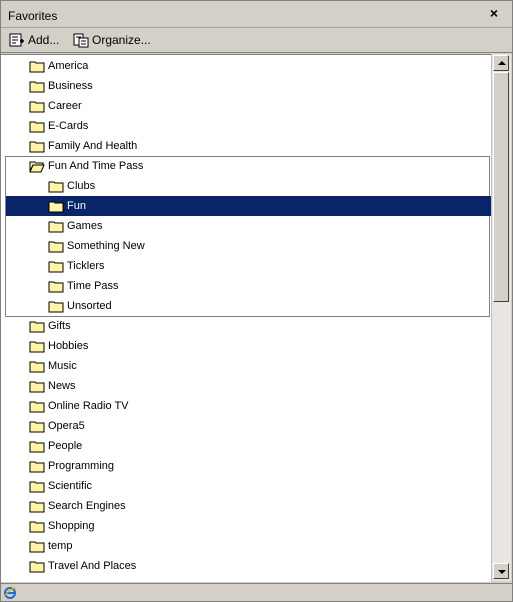 Image resolution: width=513 pixels, height=602 pixels. I want to click on arrow-down-icon, so click(502, 572).